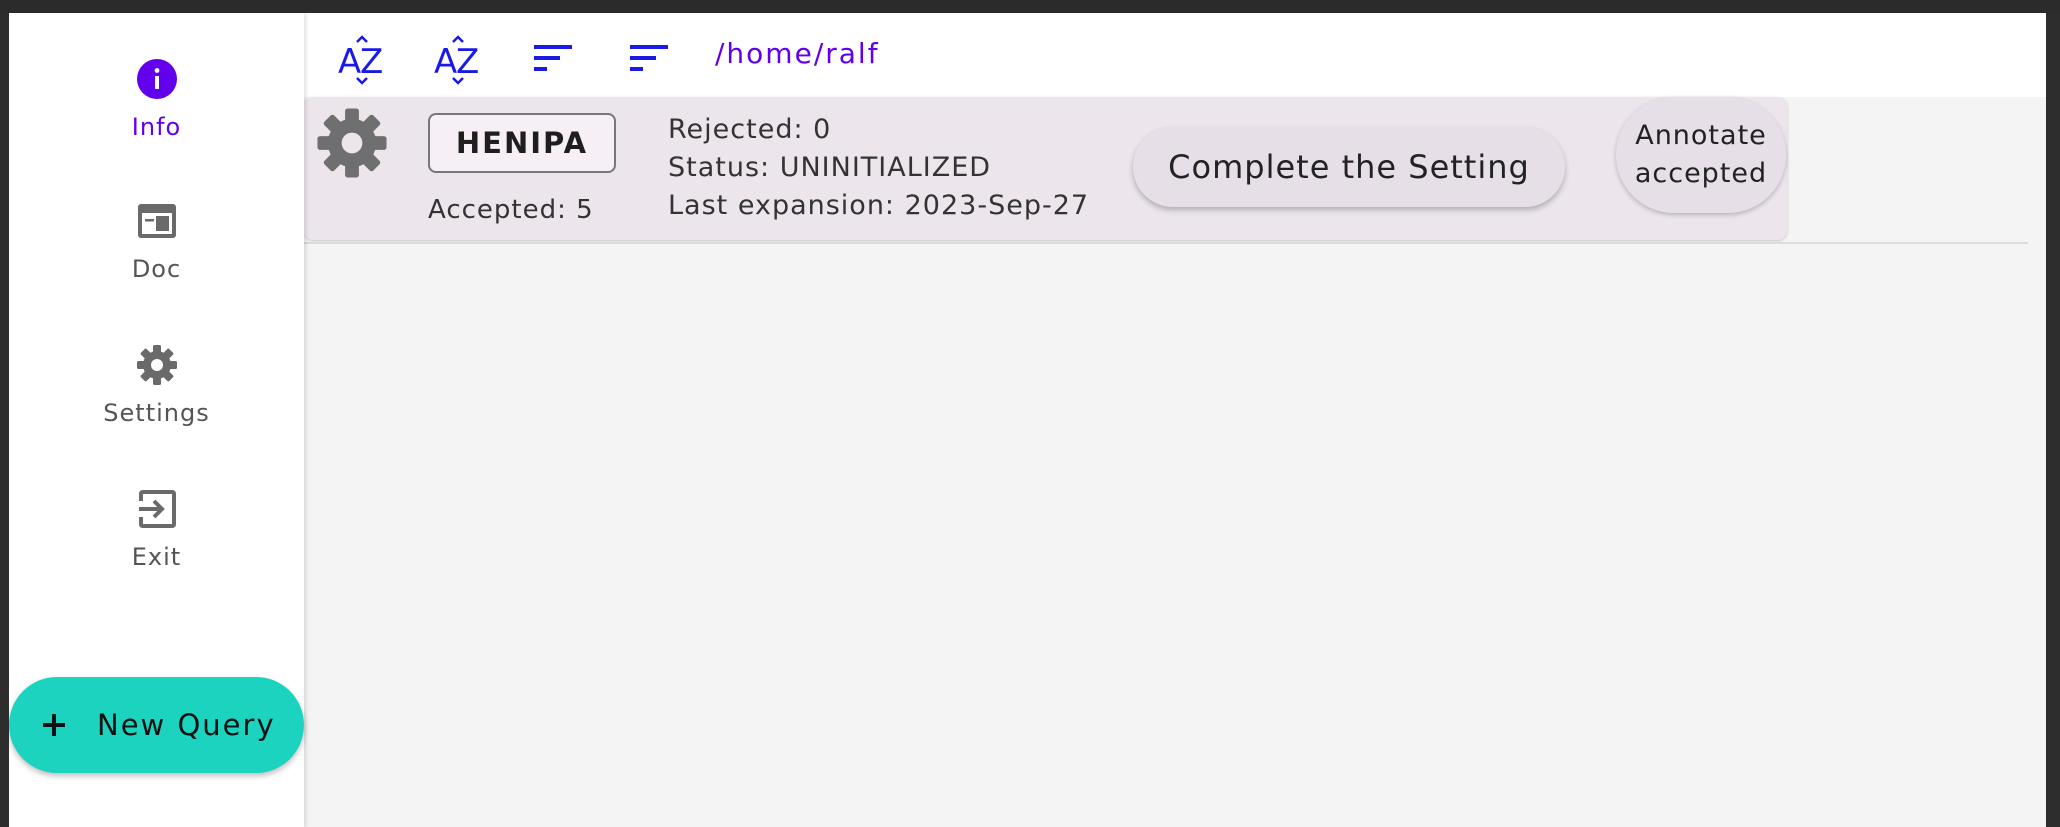  I want to click on rail-item-exit: Exit, so click(156, 529).